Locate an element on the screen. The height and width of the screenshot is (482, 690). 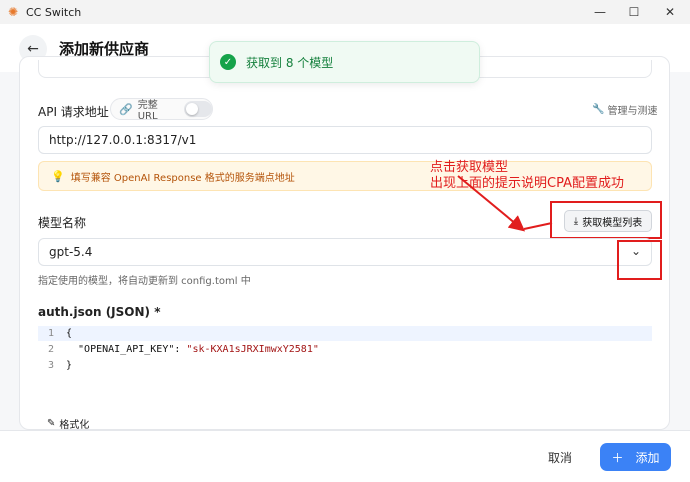
check-circle-icon: ✓ is located at coordinates (228, 62).